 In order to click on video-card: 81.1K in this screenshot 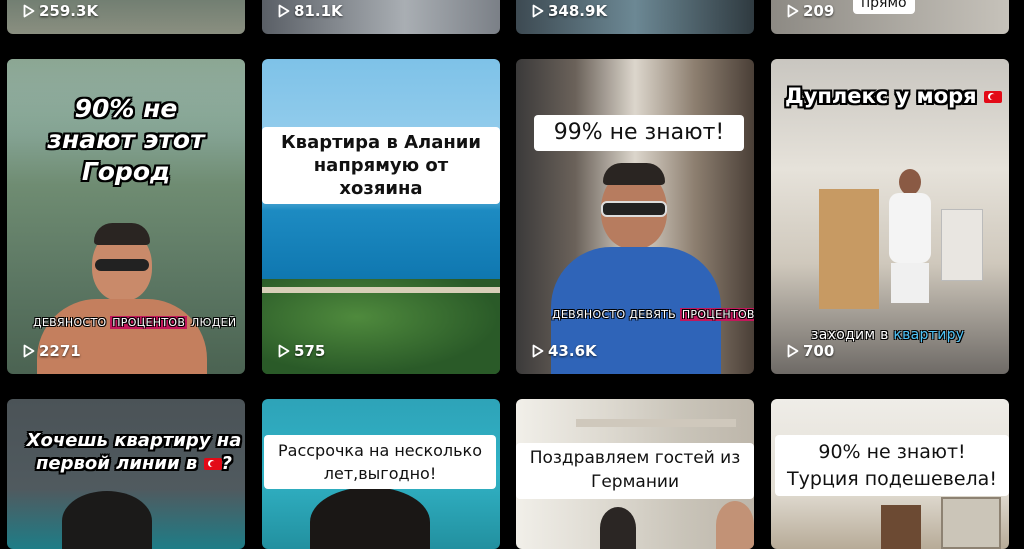, I will do `click(381, 17)`.